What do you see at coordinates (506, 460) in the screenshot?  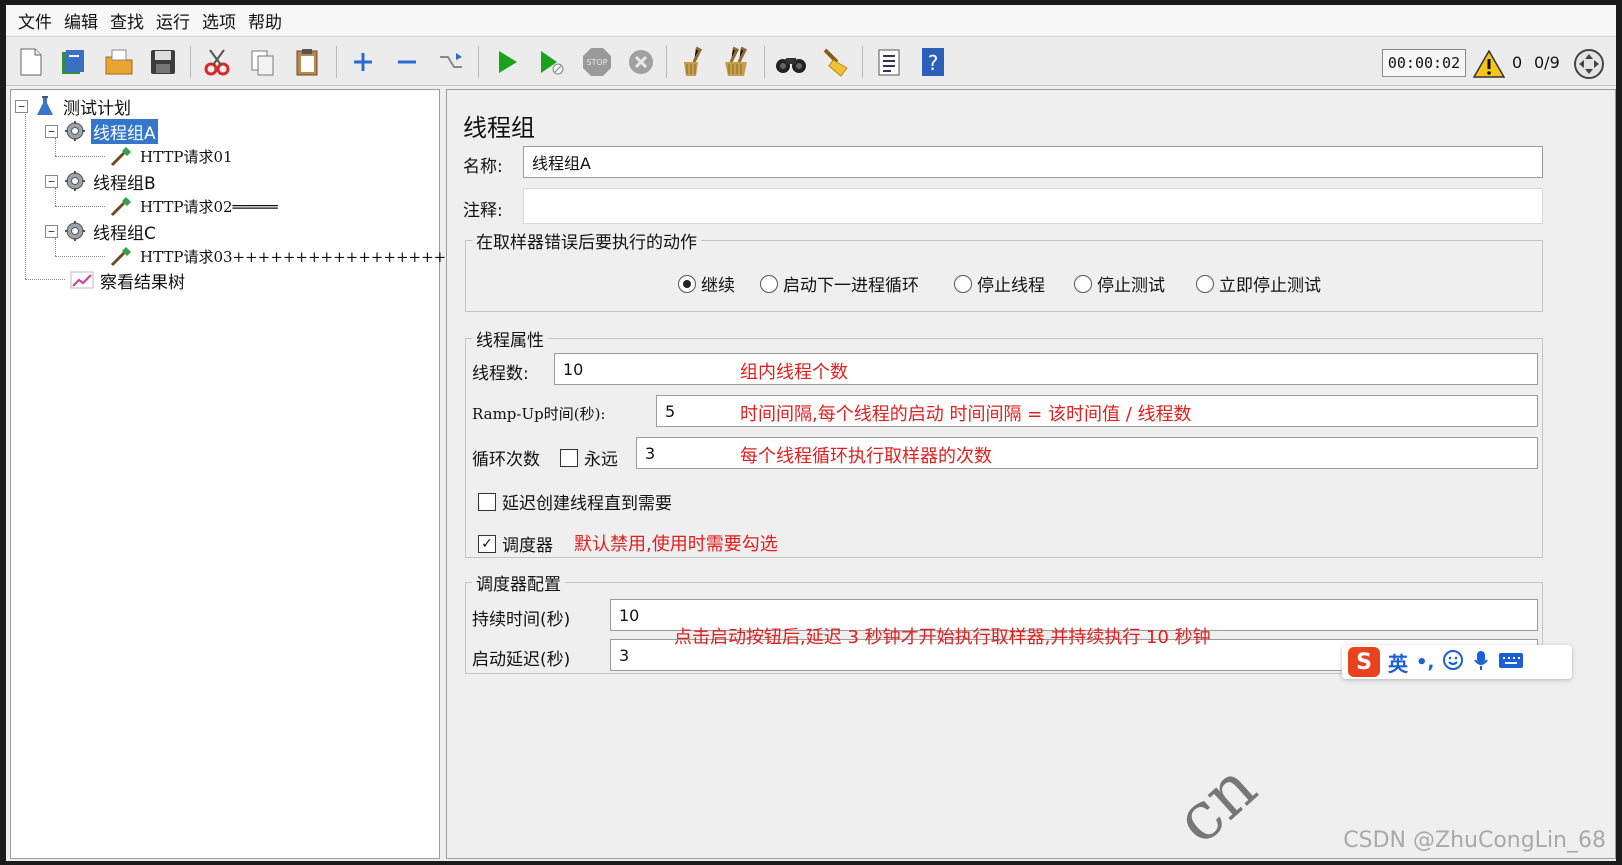 I see `loop-count-label: 循环次数` at bounding box center [506, 460].